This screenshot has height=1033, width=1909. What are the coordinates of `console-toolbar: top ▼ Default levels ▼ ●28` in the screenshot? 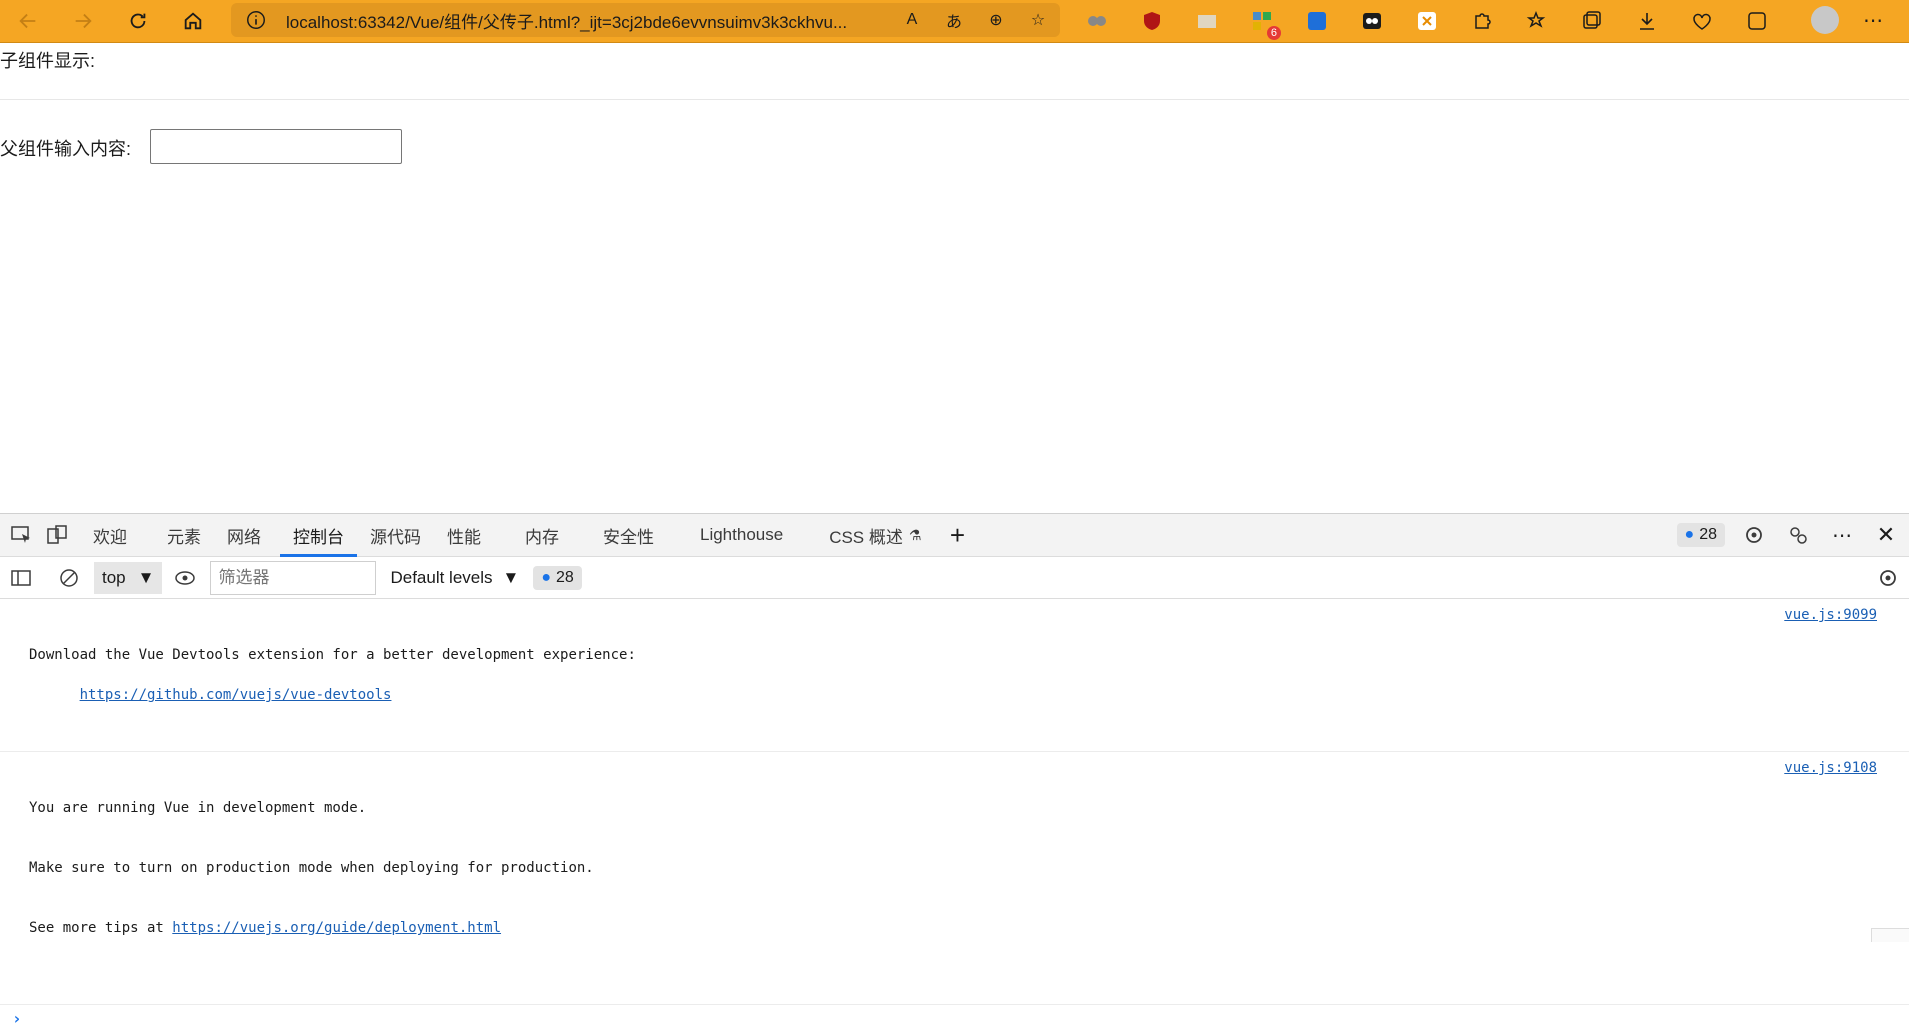 It's located at (954, 578).